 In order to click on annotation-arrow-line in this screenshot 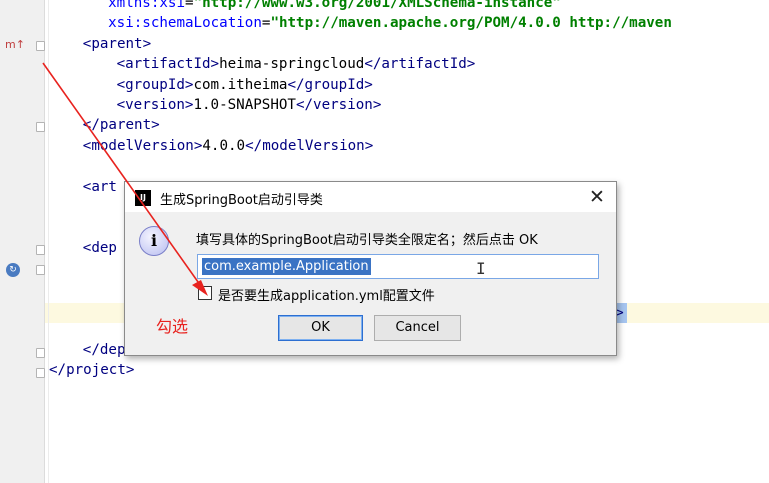, I will do `click(123, 176)`.